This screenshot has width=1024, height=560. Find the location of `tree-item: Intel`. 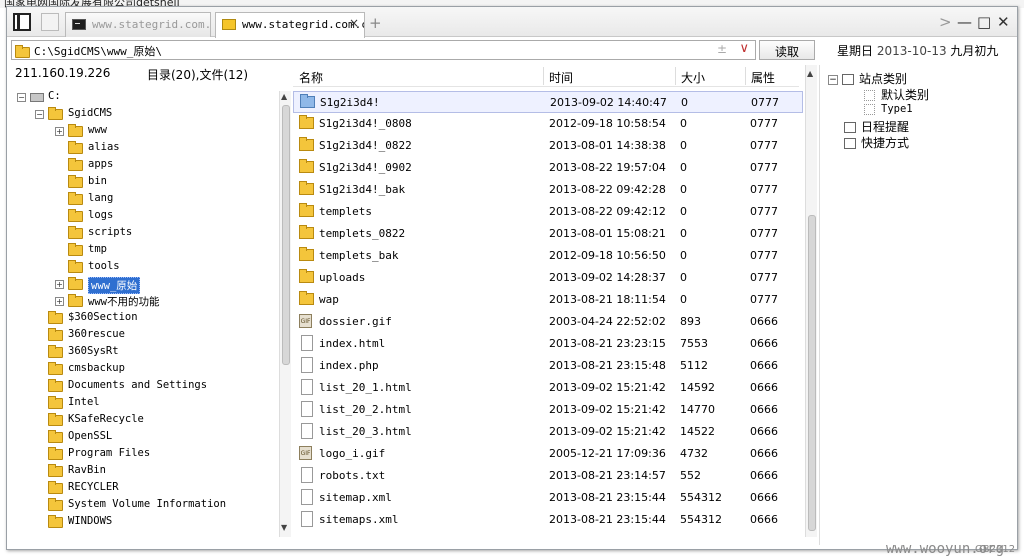

tree-item: Intel is located at coordinates (67, 403).